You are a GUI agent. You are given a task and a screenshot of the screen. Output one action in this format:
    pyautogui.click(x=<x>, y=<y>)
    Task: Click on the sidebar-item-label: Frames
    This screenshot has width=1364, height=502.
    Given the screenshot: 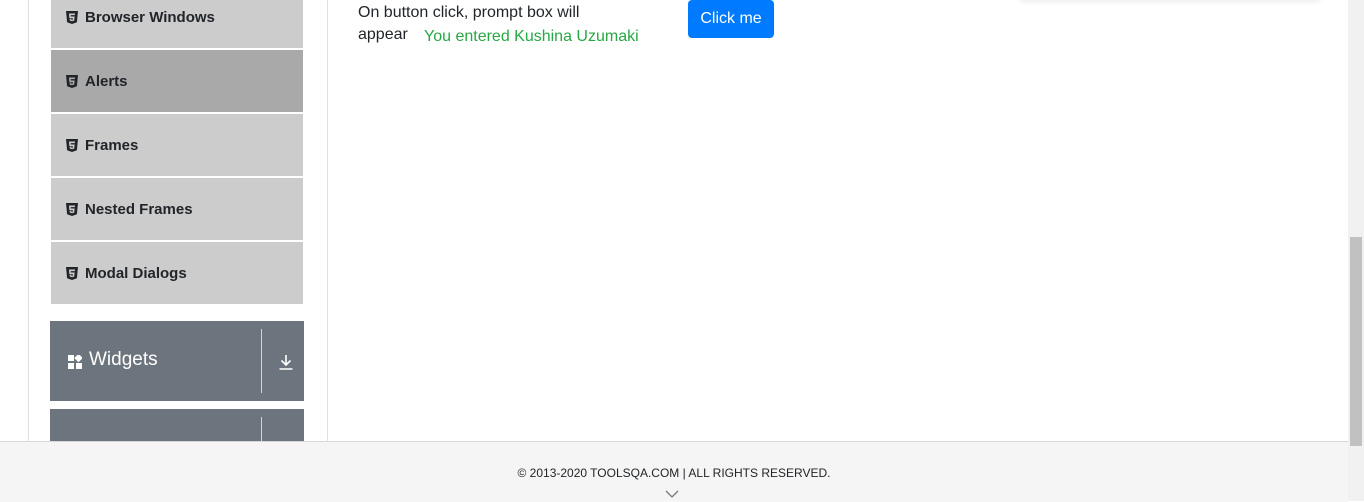 What is the action you would take?
    pyautogui.click(x=112, y=145)
    